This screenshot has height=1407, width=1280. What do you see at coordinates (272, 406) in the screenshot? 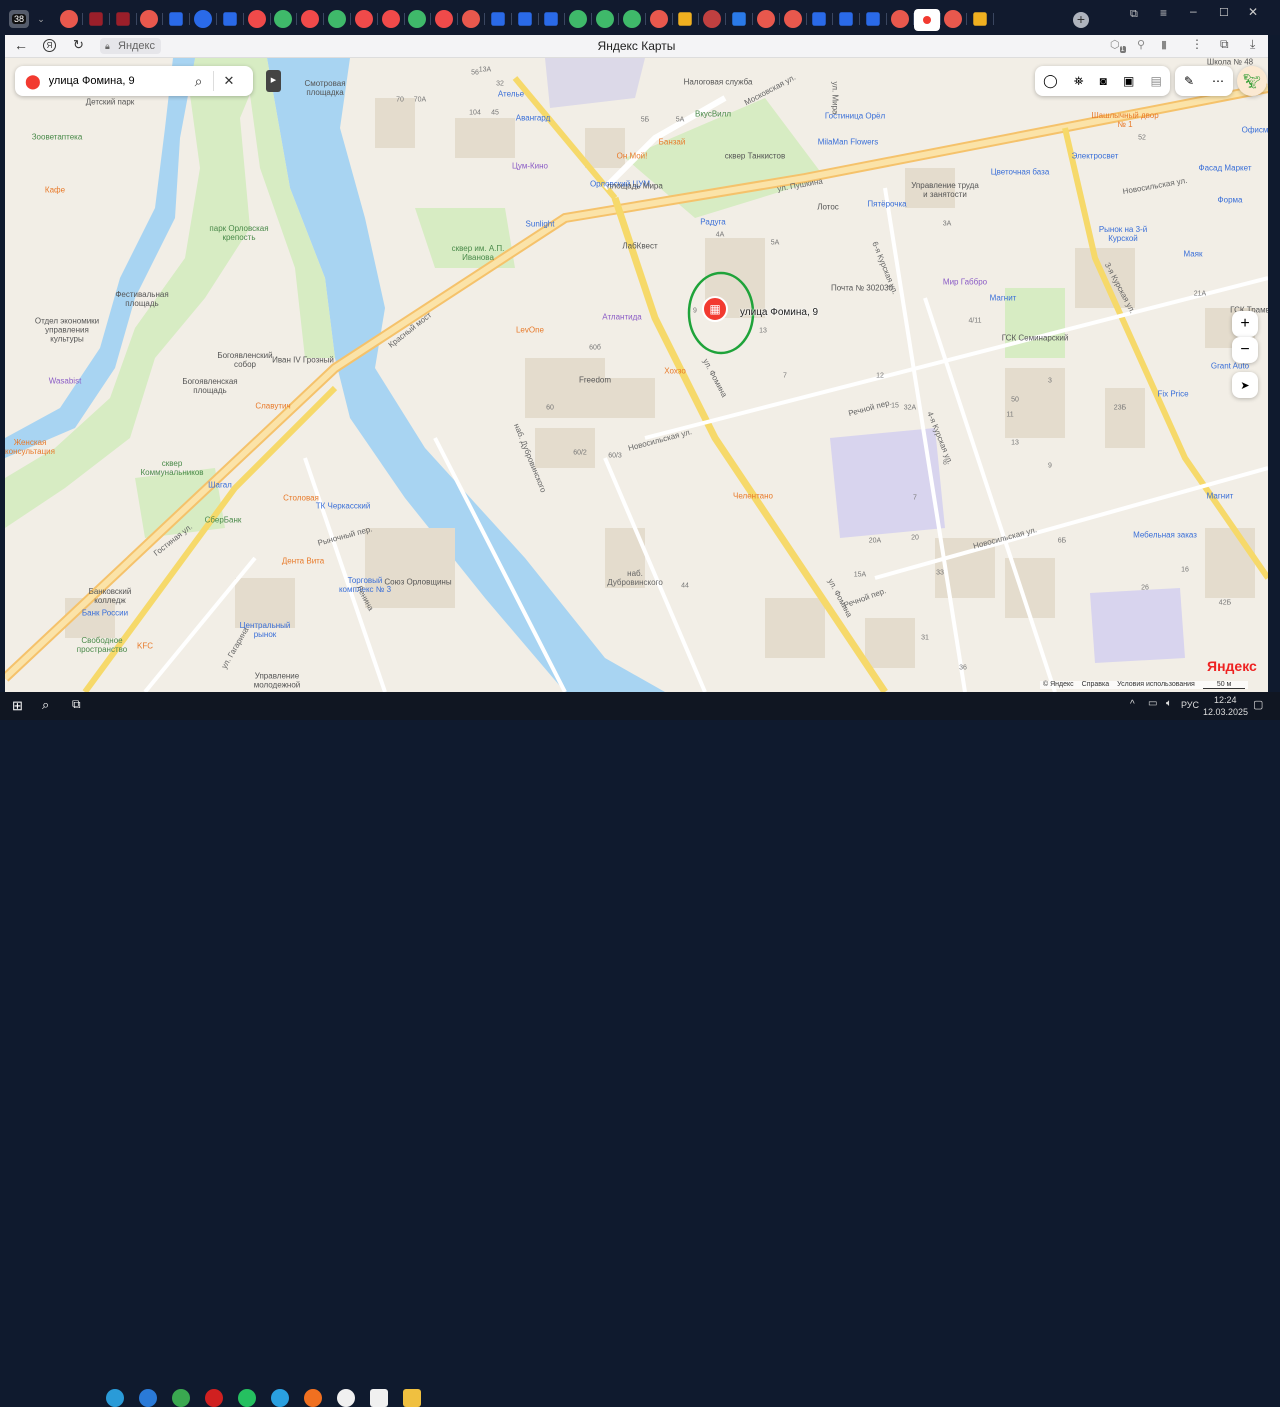
I see `map-label: Славутич` at bounding box center [272, 406].